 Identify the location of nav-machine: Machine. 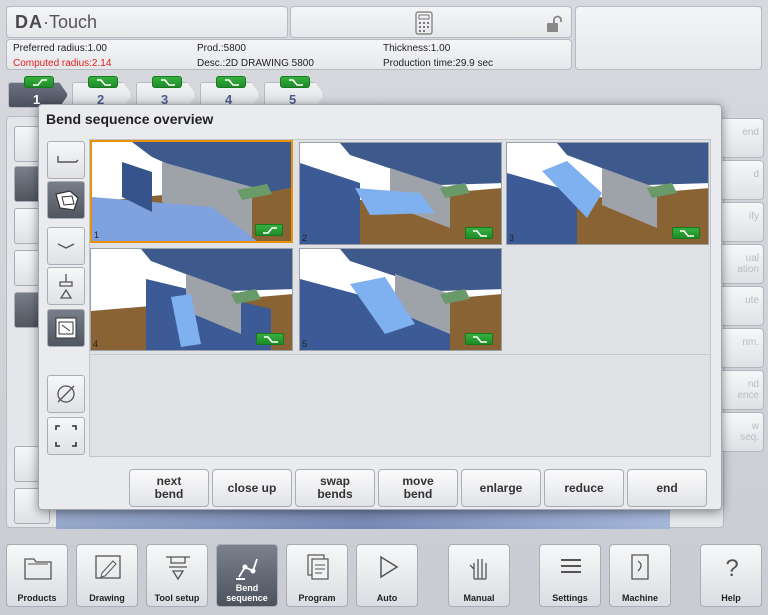
(640, 575).